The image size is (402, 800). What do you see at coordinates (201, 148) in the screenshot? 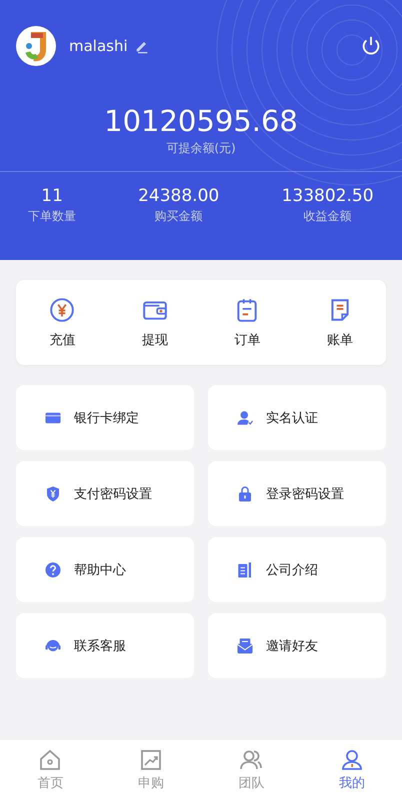
I see `balance-label: 可提余额(元)` at bounding box center [201, 148].